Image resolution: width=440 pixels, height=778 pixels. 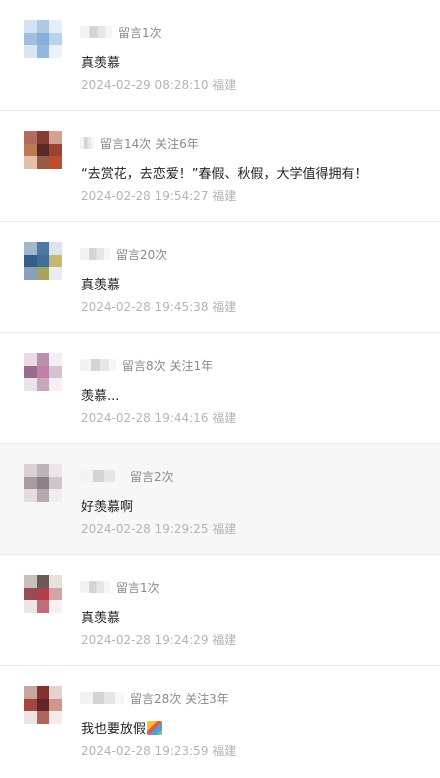 I want to click on comment-meta: 留言20次, so click(x=123, y=254).